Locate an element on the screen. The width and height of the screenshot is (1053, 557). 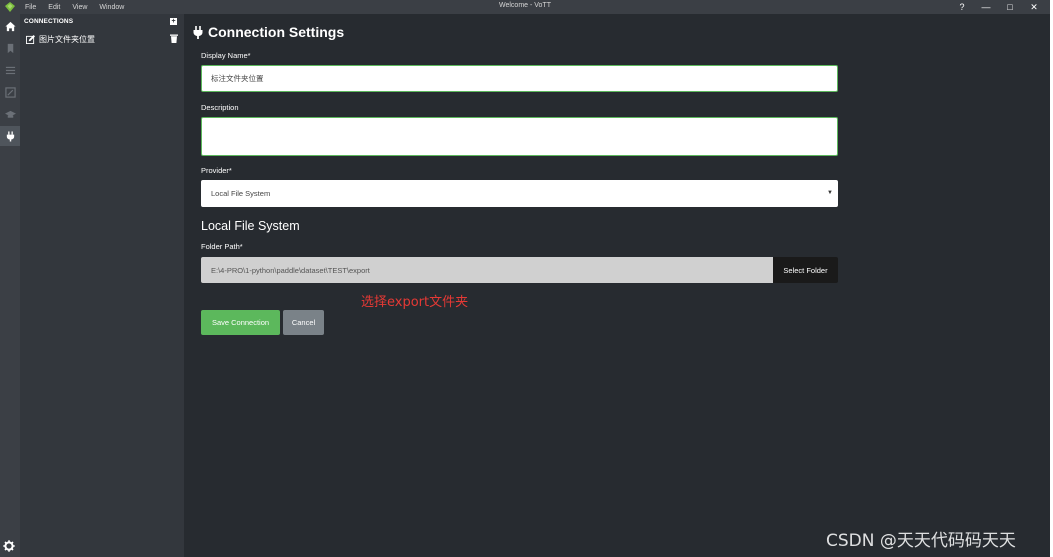
connections-header: CONNECTIONS is located at coordinates (49, 21).